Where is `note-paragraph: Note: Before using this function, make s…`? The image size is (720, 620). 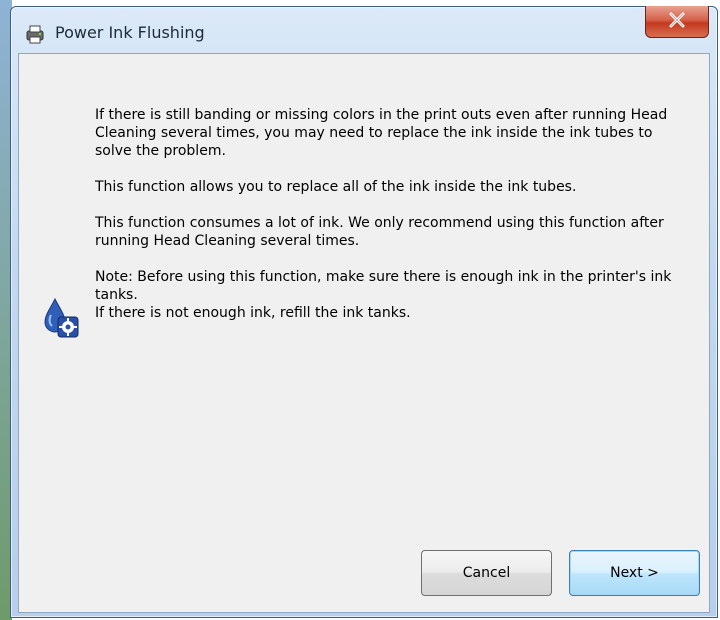 note-paragraph: Note: Before using this function, make s… is located at coordinates (385, 295).